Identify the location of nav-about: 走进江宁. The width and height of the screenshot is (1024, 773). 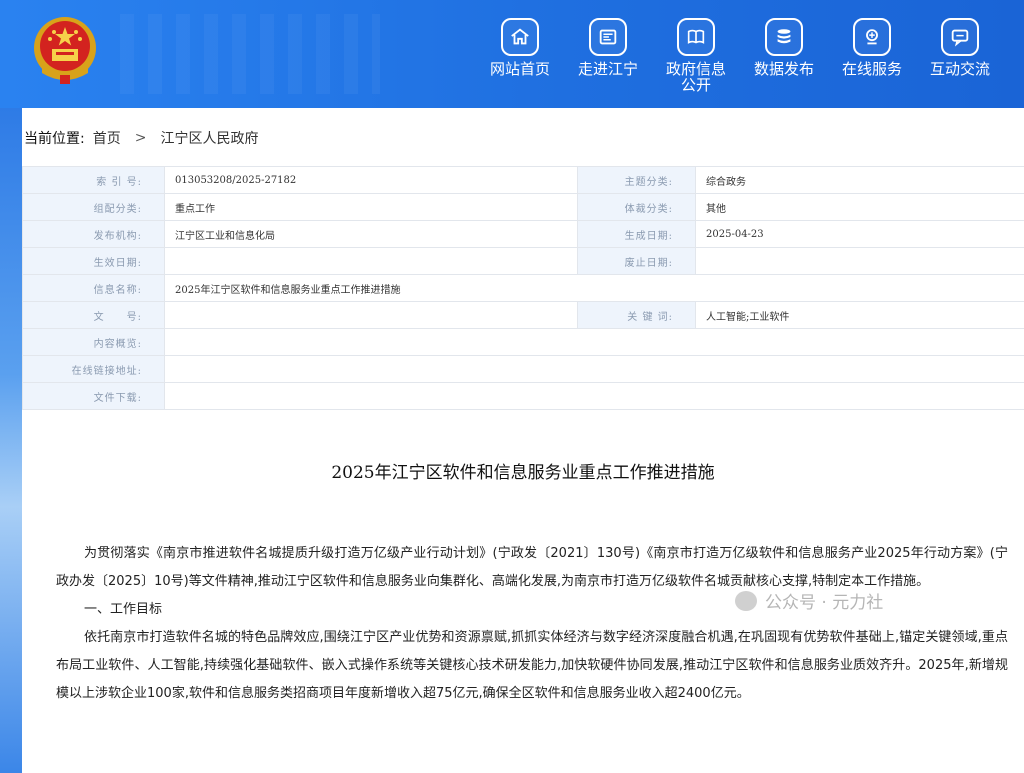
(608, 59).